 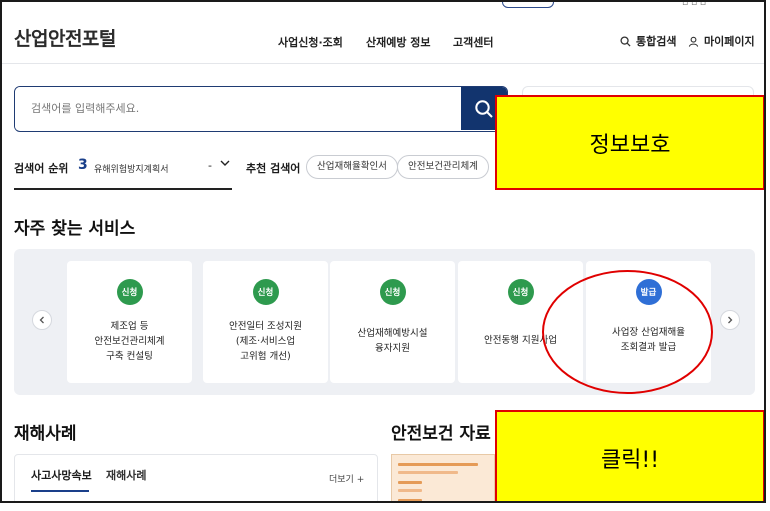 What do you see at coordinates (310, 42) in the screenshot?
I see `nav-business-apply: 사업신청·조회` at bounding box center [310, 42].